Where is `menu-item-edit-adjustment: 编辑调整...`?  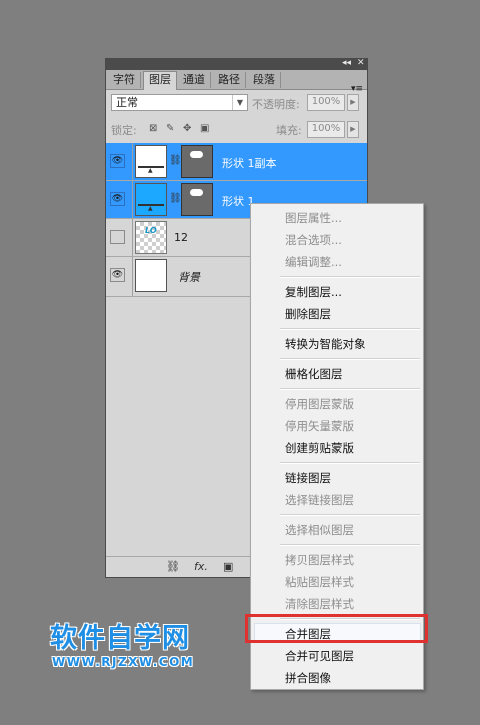 menu-item-edit-adjustment: 编辑调整... is located at coordinates (313, 262).